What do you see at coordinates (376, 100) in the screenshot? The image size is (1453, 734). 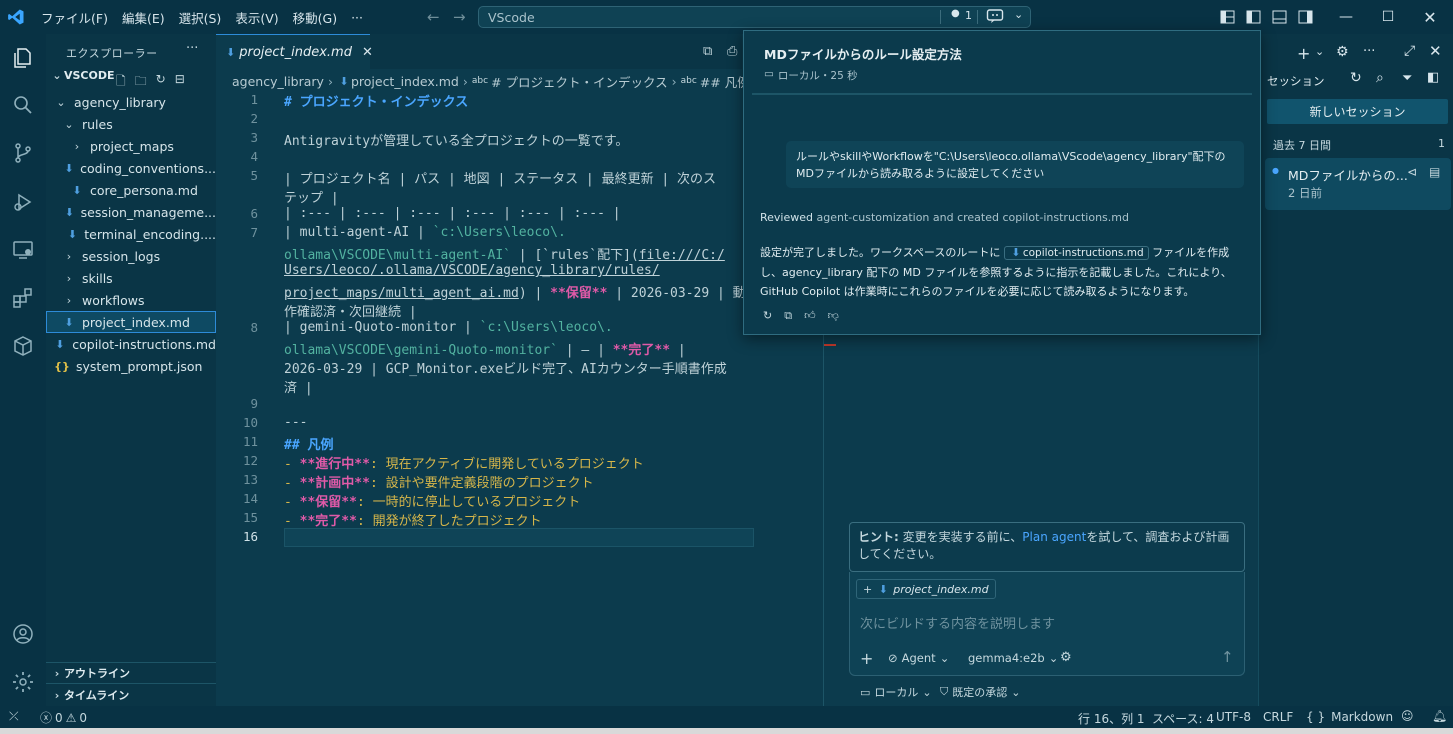 I see `code-line: # プロジェクト・インデックス` at bounding box center [376, 100].